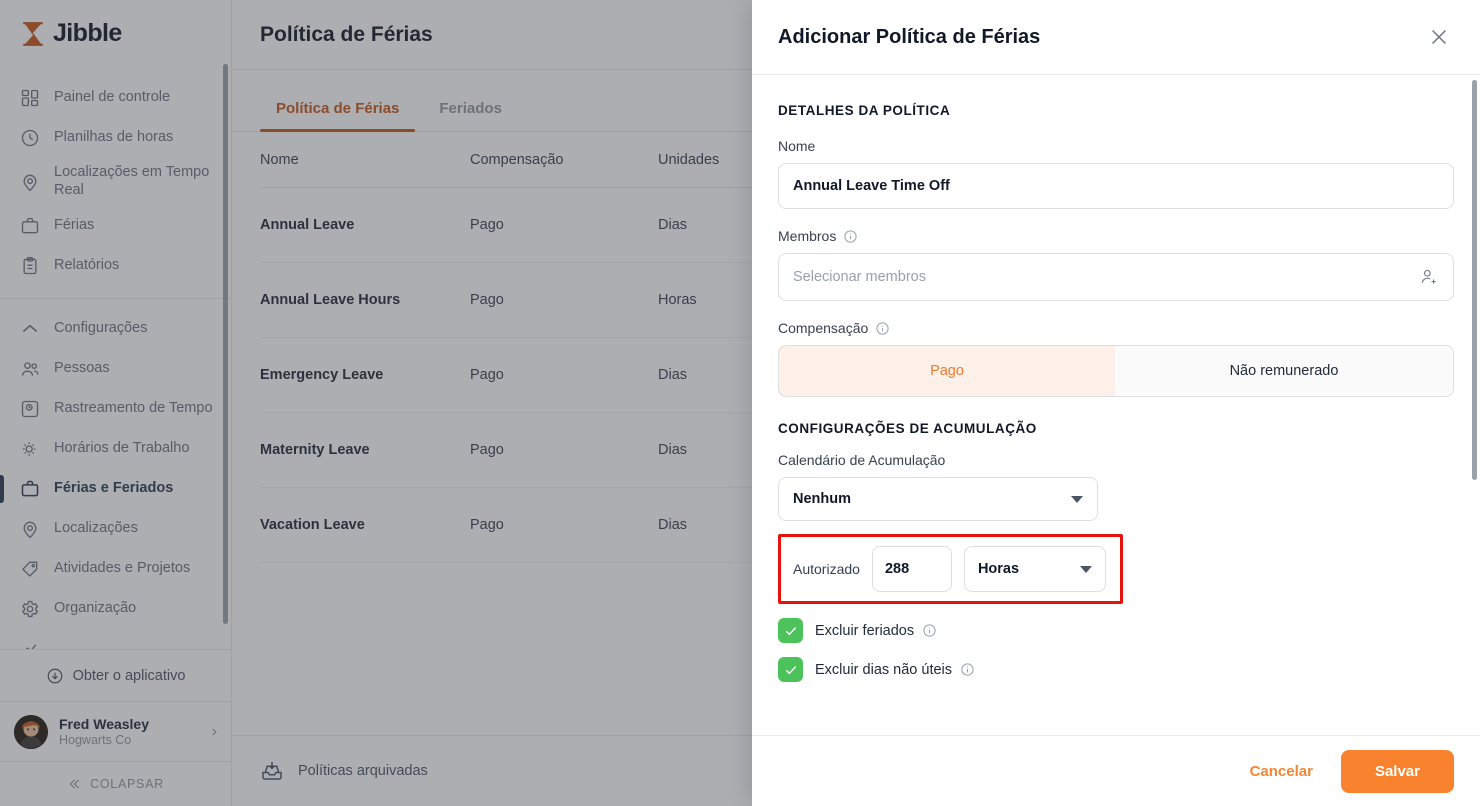 The image size is (1480, 806). What do you see at coordinates (864, 110) in the screenshot?
I see `section-title-details: DETALHES DA POLÍTICA` at bounding box center [864, 110].